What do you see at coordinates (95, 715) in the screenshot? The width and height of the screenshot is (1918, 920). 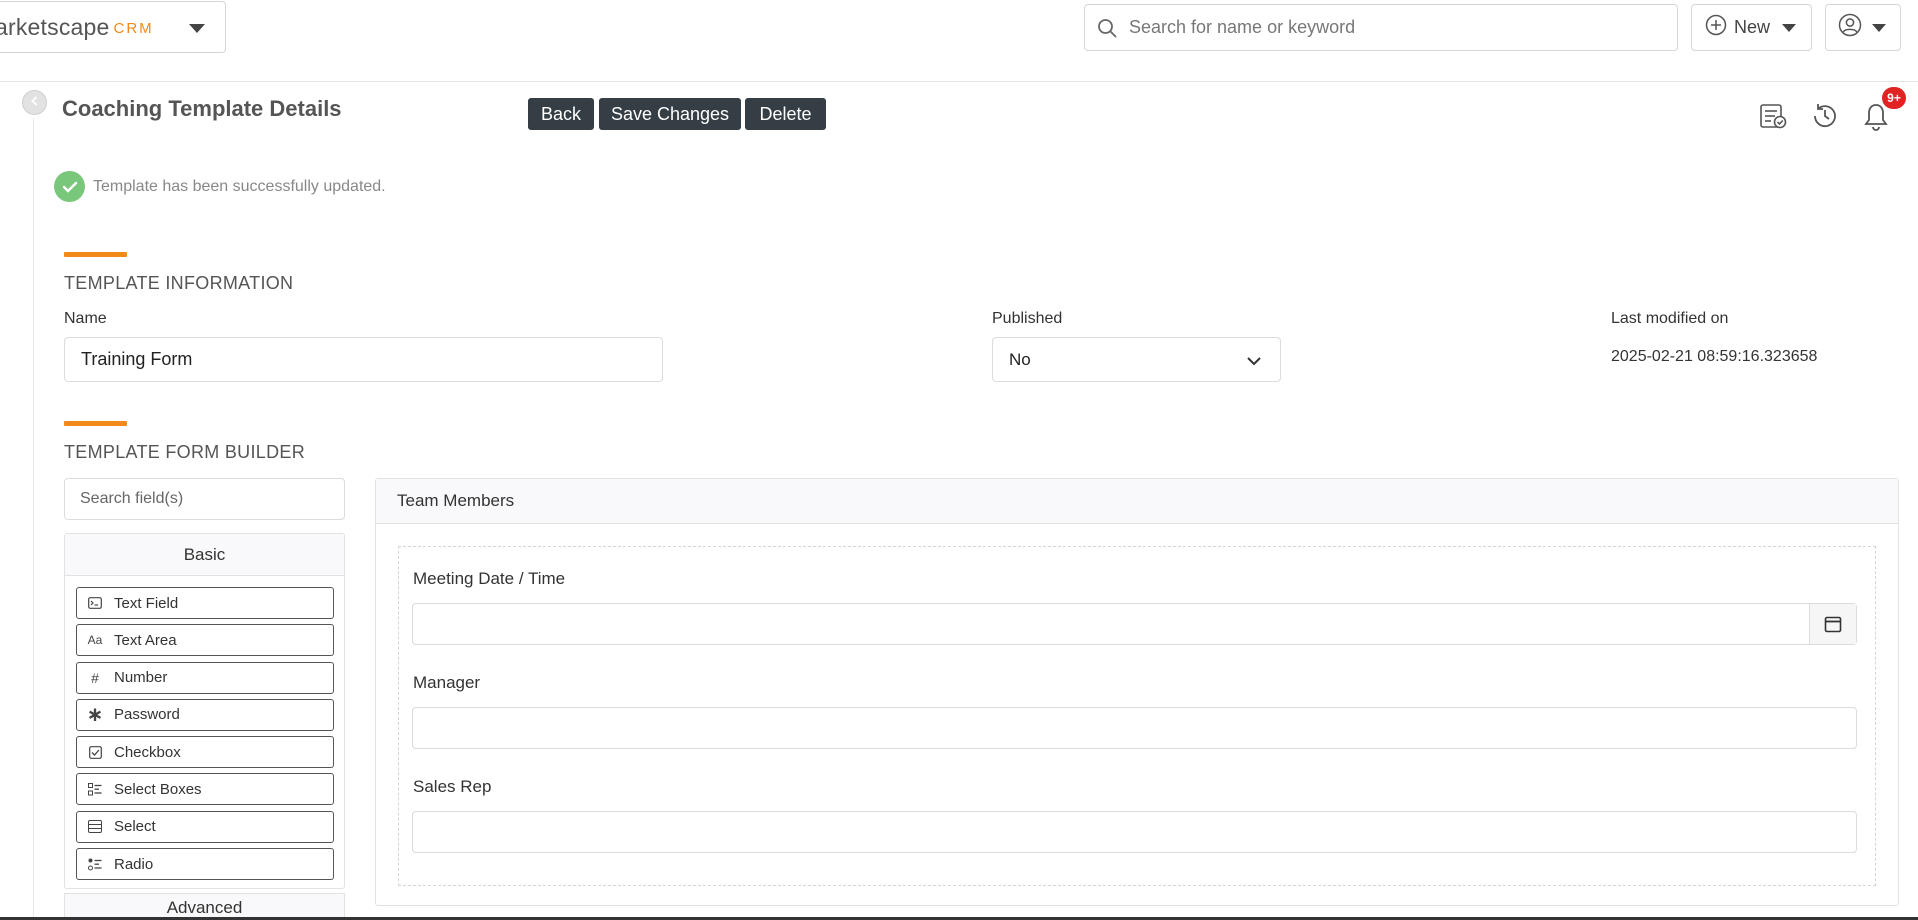 I see `asterisk-icon: ∗` at bounding box center [95, 715].